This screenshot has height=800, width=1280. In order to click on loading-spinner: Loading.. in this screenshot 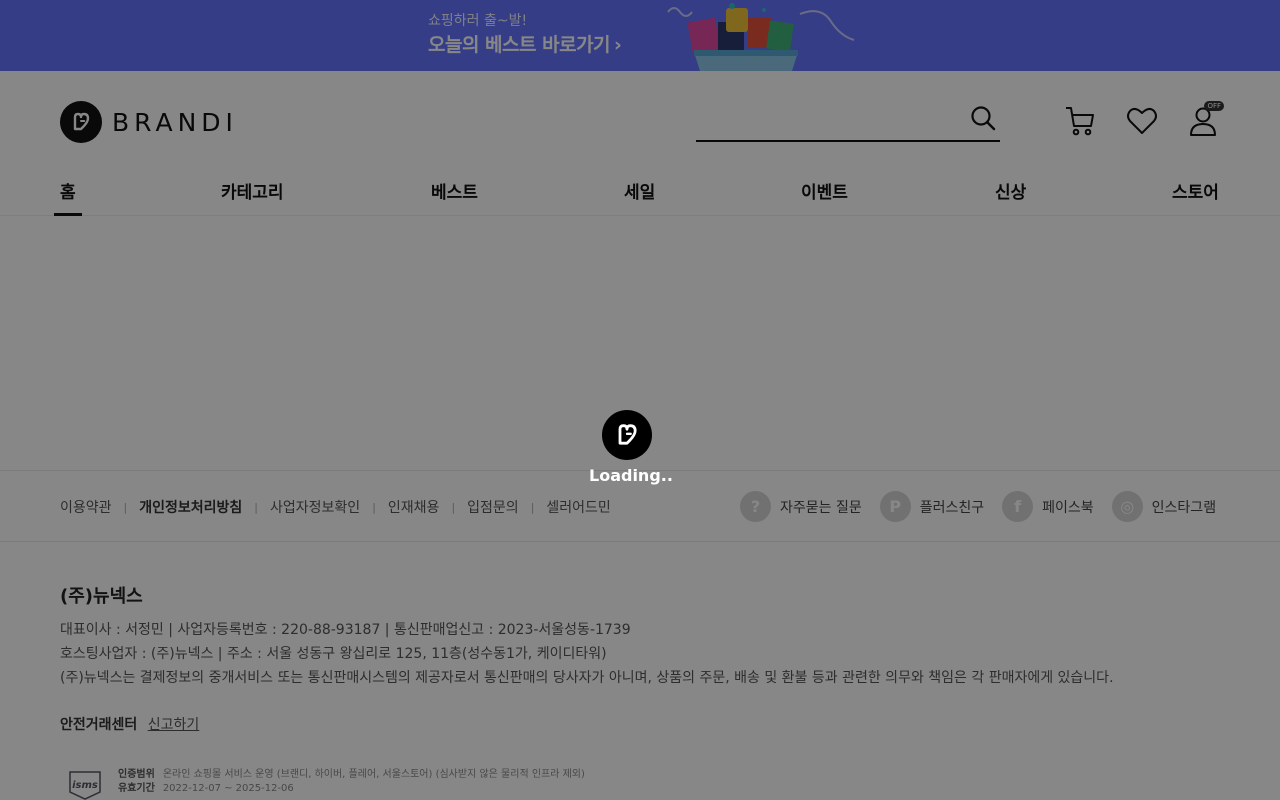, I will do `click(631, 447)`.